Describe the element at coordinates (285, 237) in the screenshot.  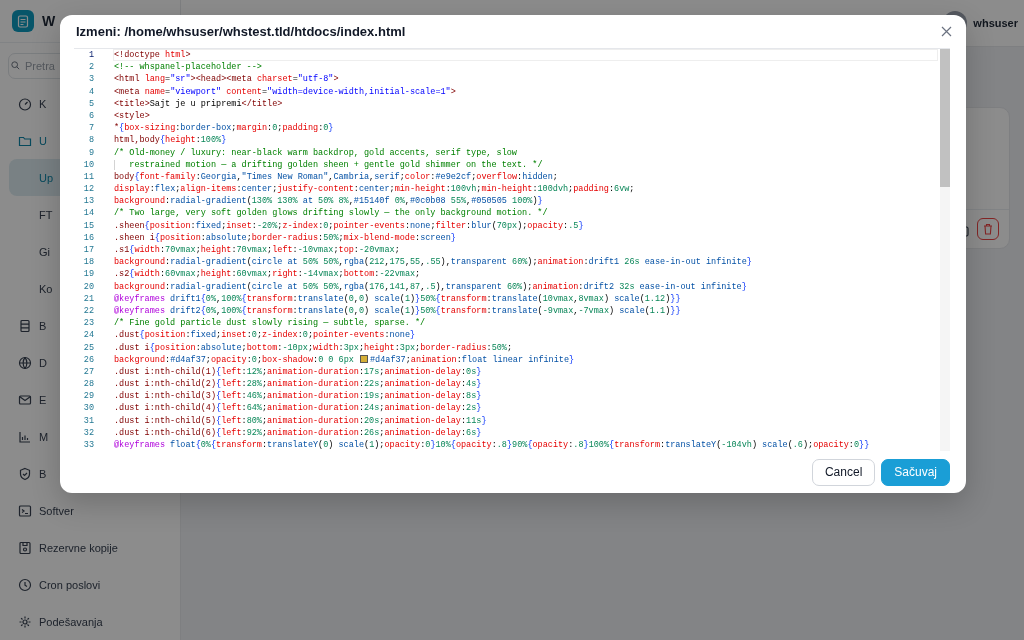
I see `code-line: .sheen i{position:absolute;border-radius:50%;mix-blend-mode:screen}` at that location.